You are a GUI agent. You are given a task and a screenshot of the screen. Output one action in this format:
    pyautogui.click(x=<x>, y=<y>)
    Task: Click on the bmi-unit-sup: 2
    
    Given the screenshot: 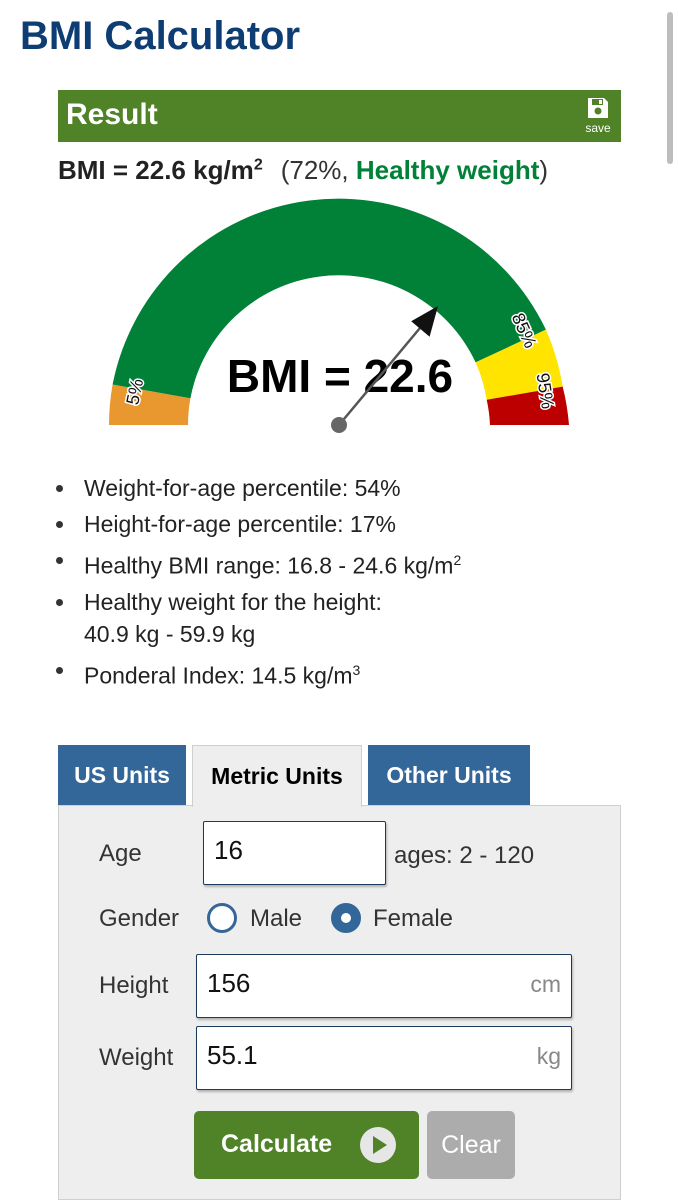 What is the action you would take?
    pyautogui.click(x=258, y=165)
    